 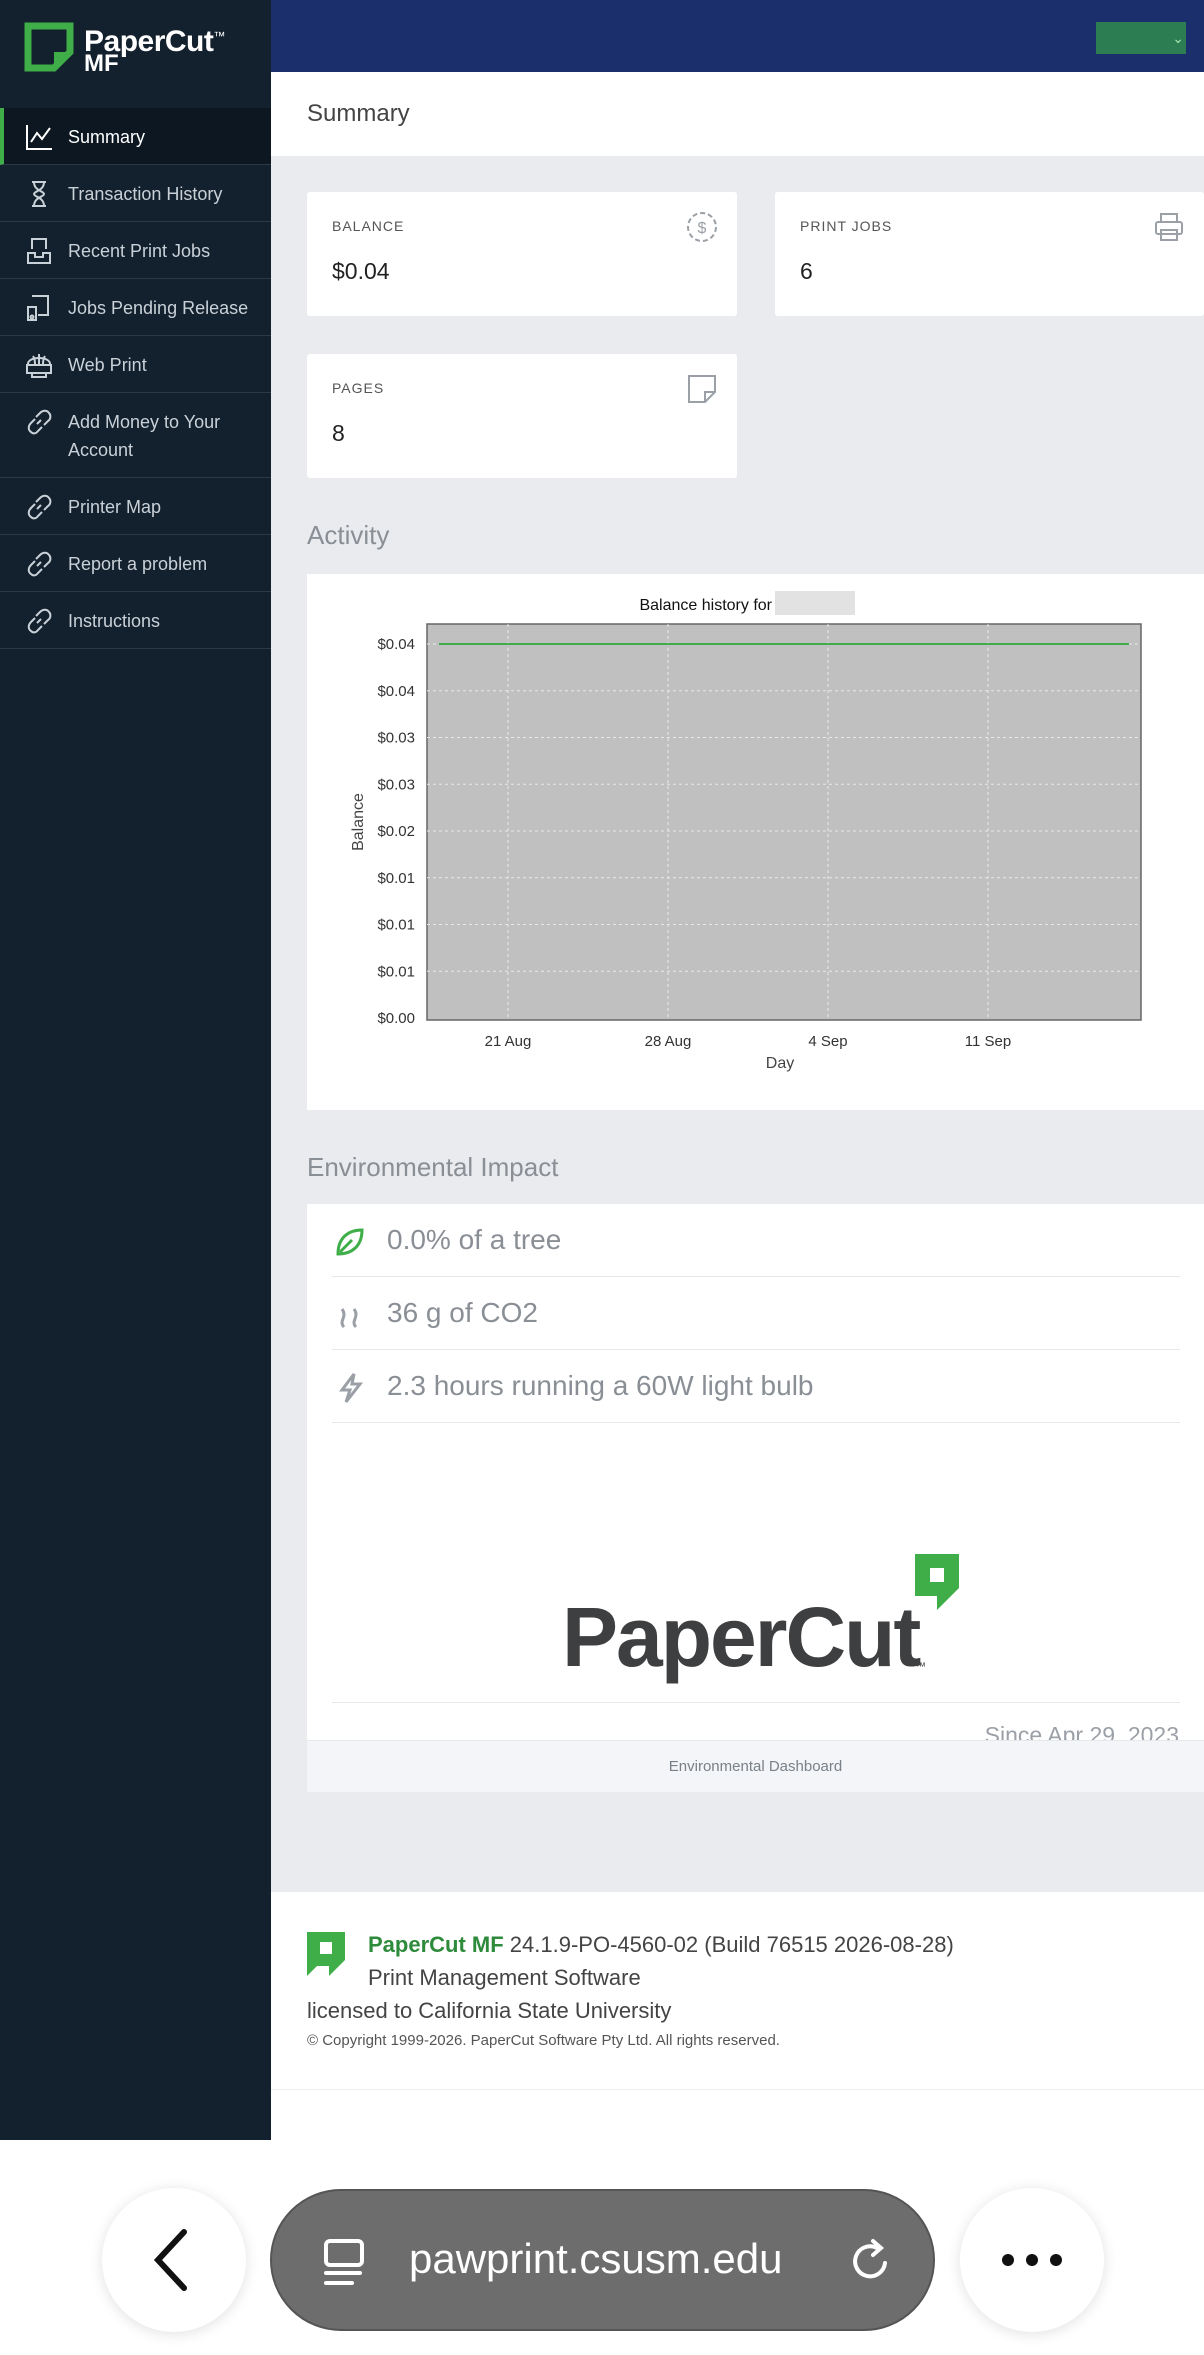 I want to click on line-chart-icon, so click(x=39, y=137).